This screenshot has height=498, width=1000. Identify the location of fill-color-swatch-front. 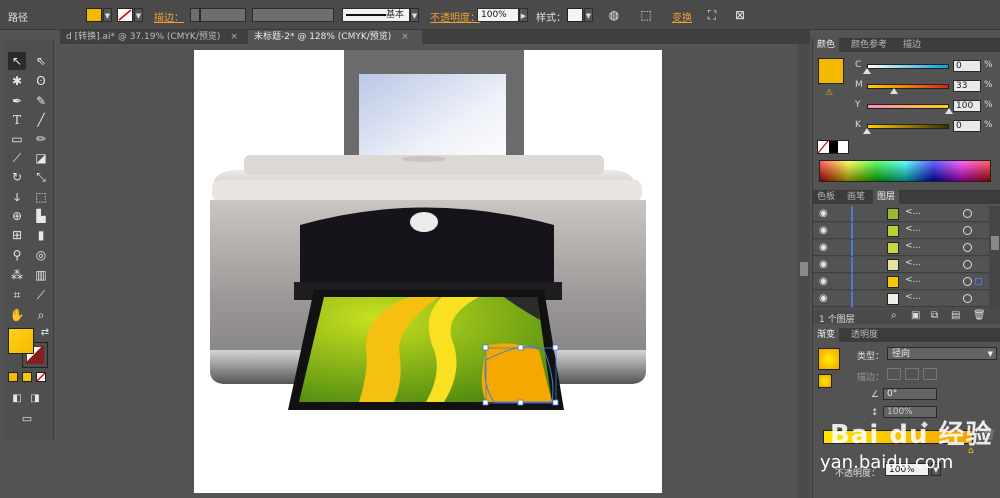
(21, 341).